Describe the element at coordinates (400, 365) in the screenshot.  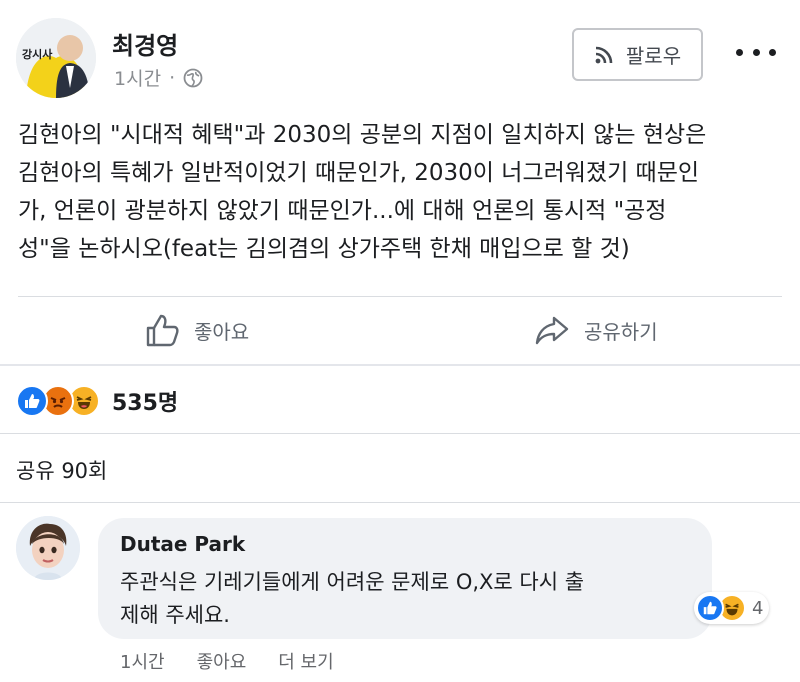
I see `section-divider` at that location.